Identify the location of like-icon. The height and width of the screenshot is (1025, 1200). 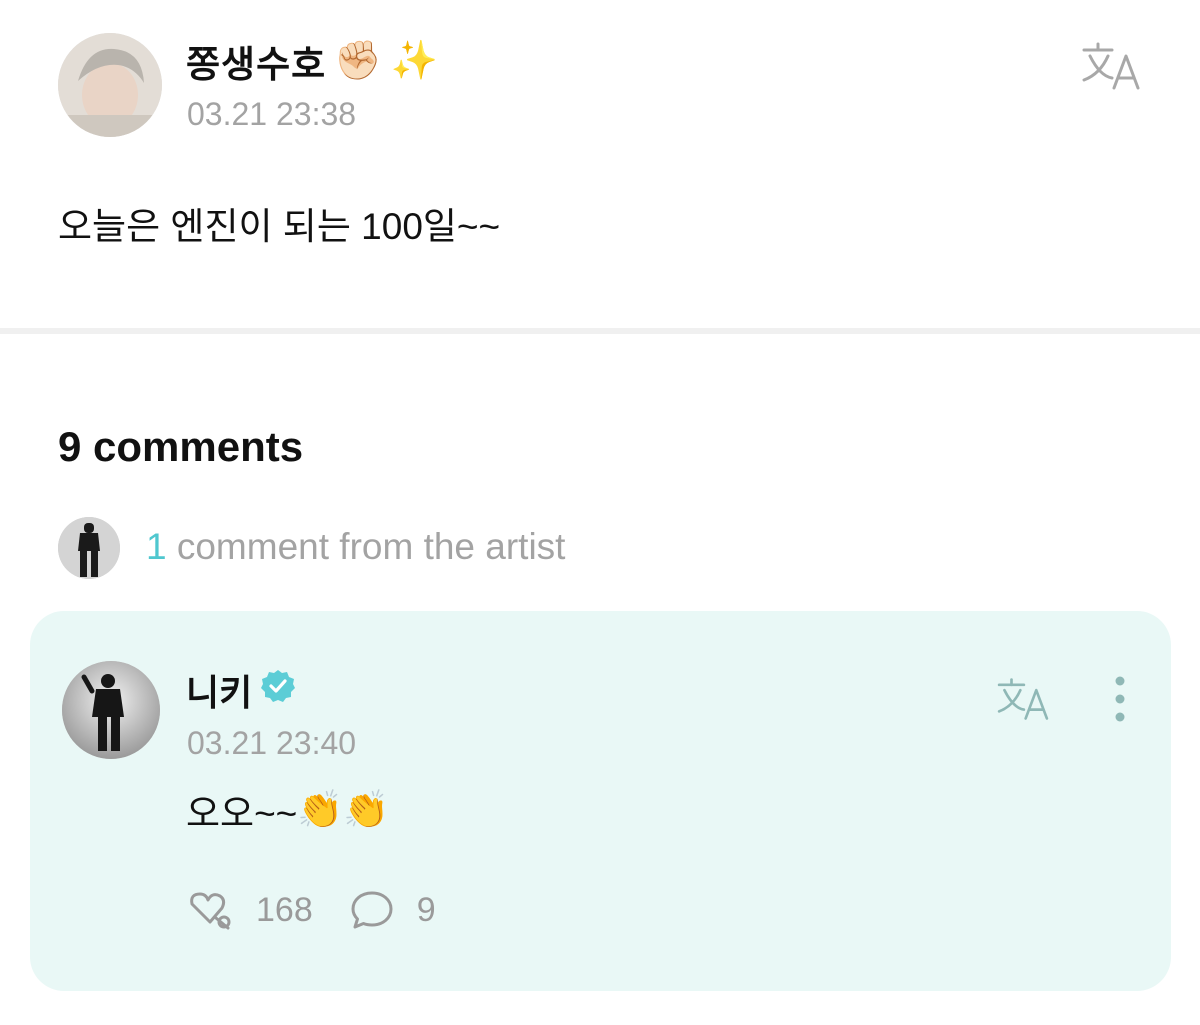
(210, 911).